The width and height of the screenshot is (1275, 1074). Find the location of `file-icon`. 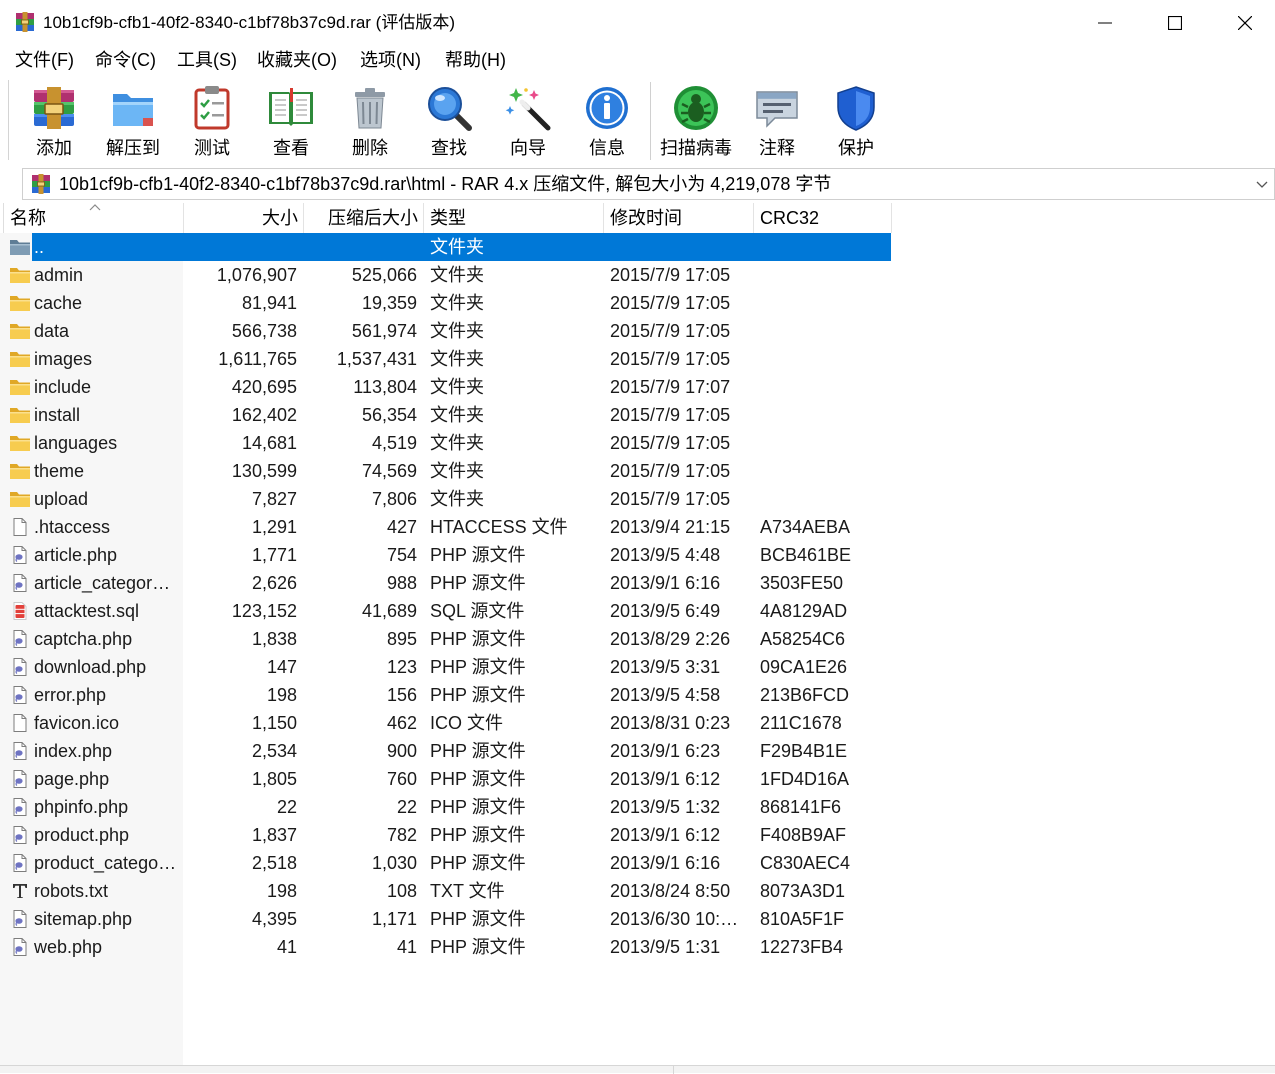

file-icon is located at coordinates (20, 527).